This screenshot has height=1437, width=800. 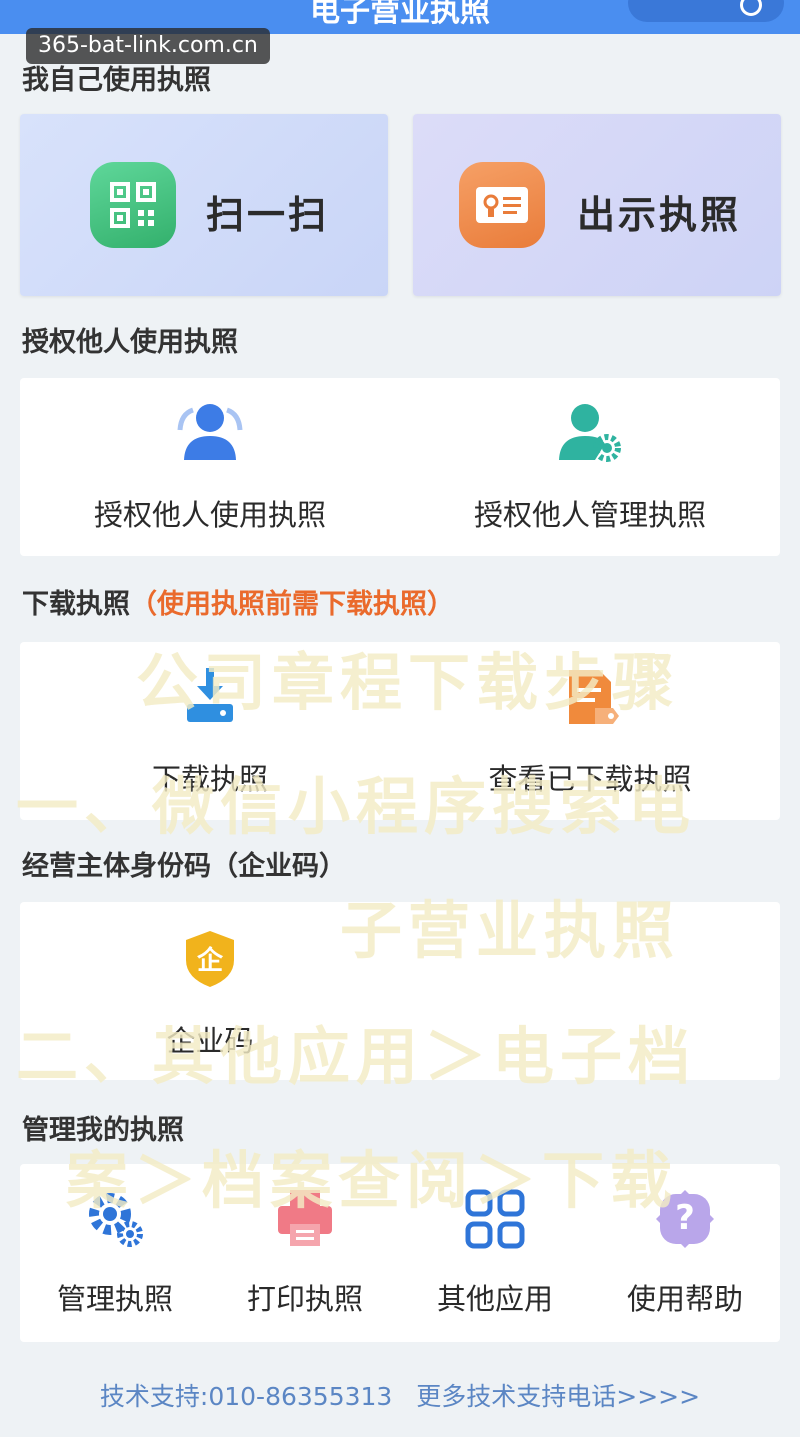 I want to click on authorize-card: 授权他人使用执照 授权他人管理执照, so click(x=400, y=467).